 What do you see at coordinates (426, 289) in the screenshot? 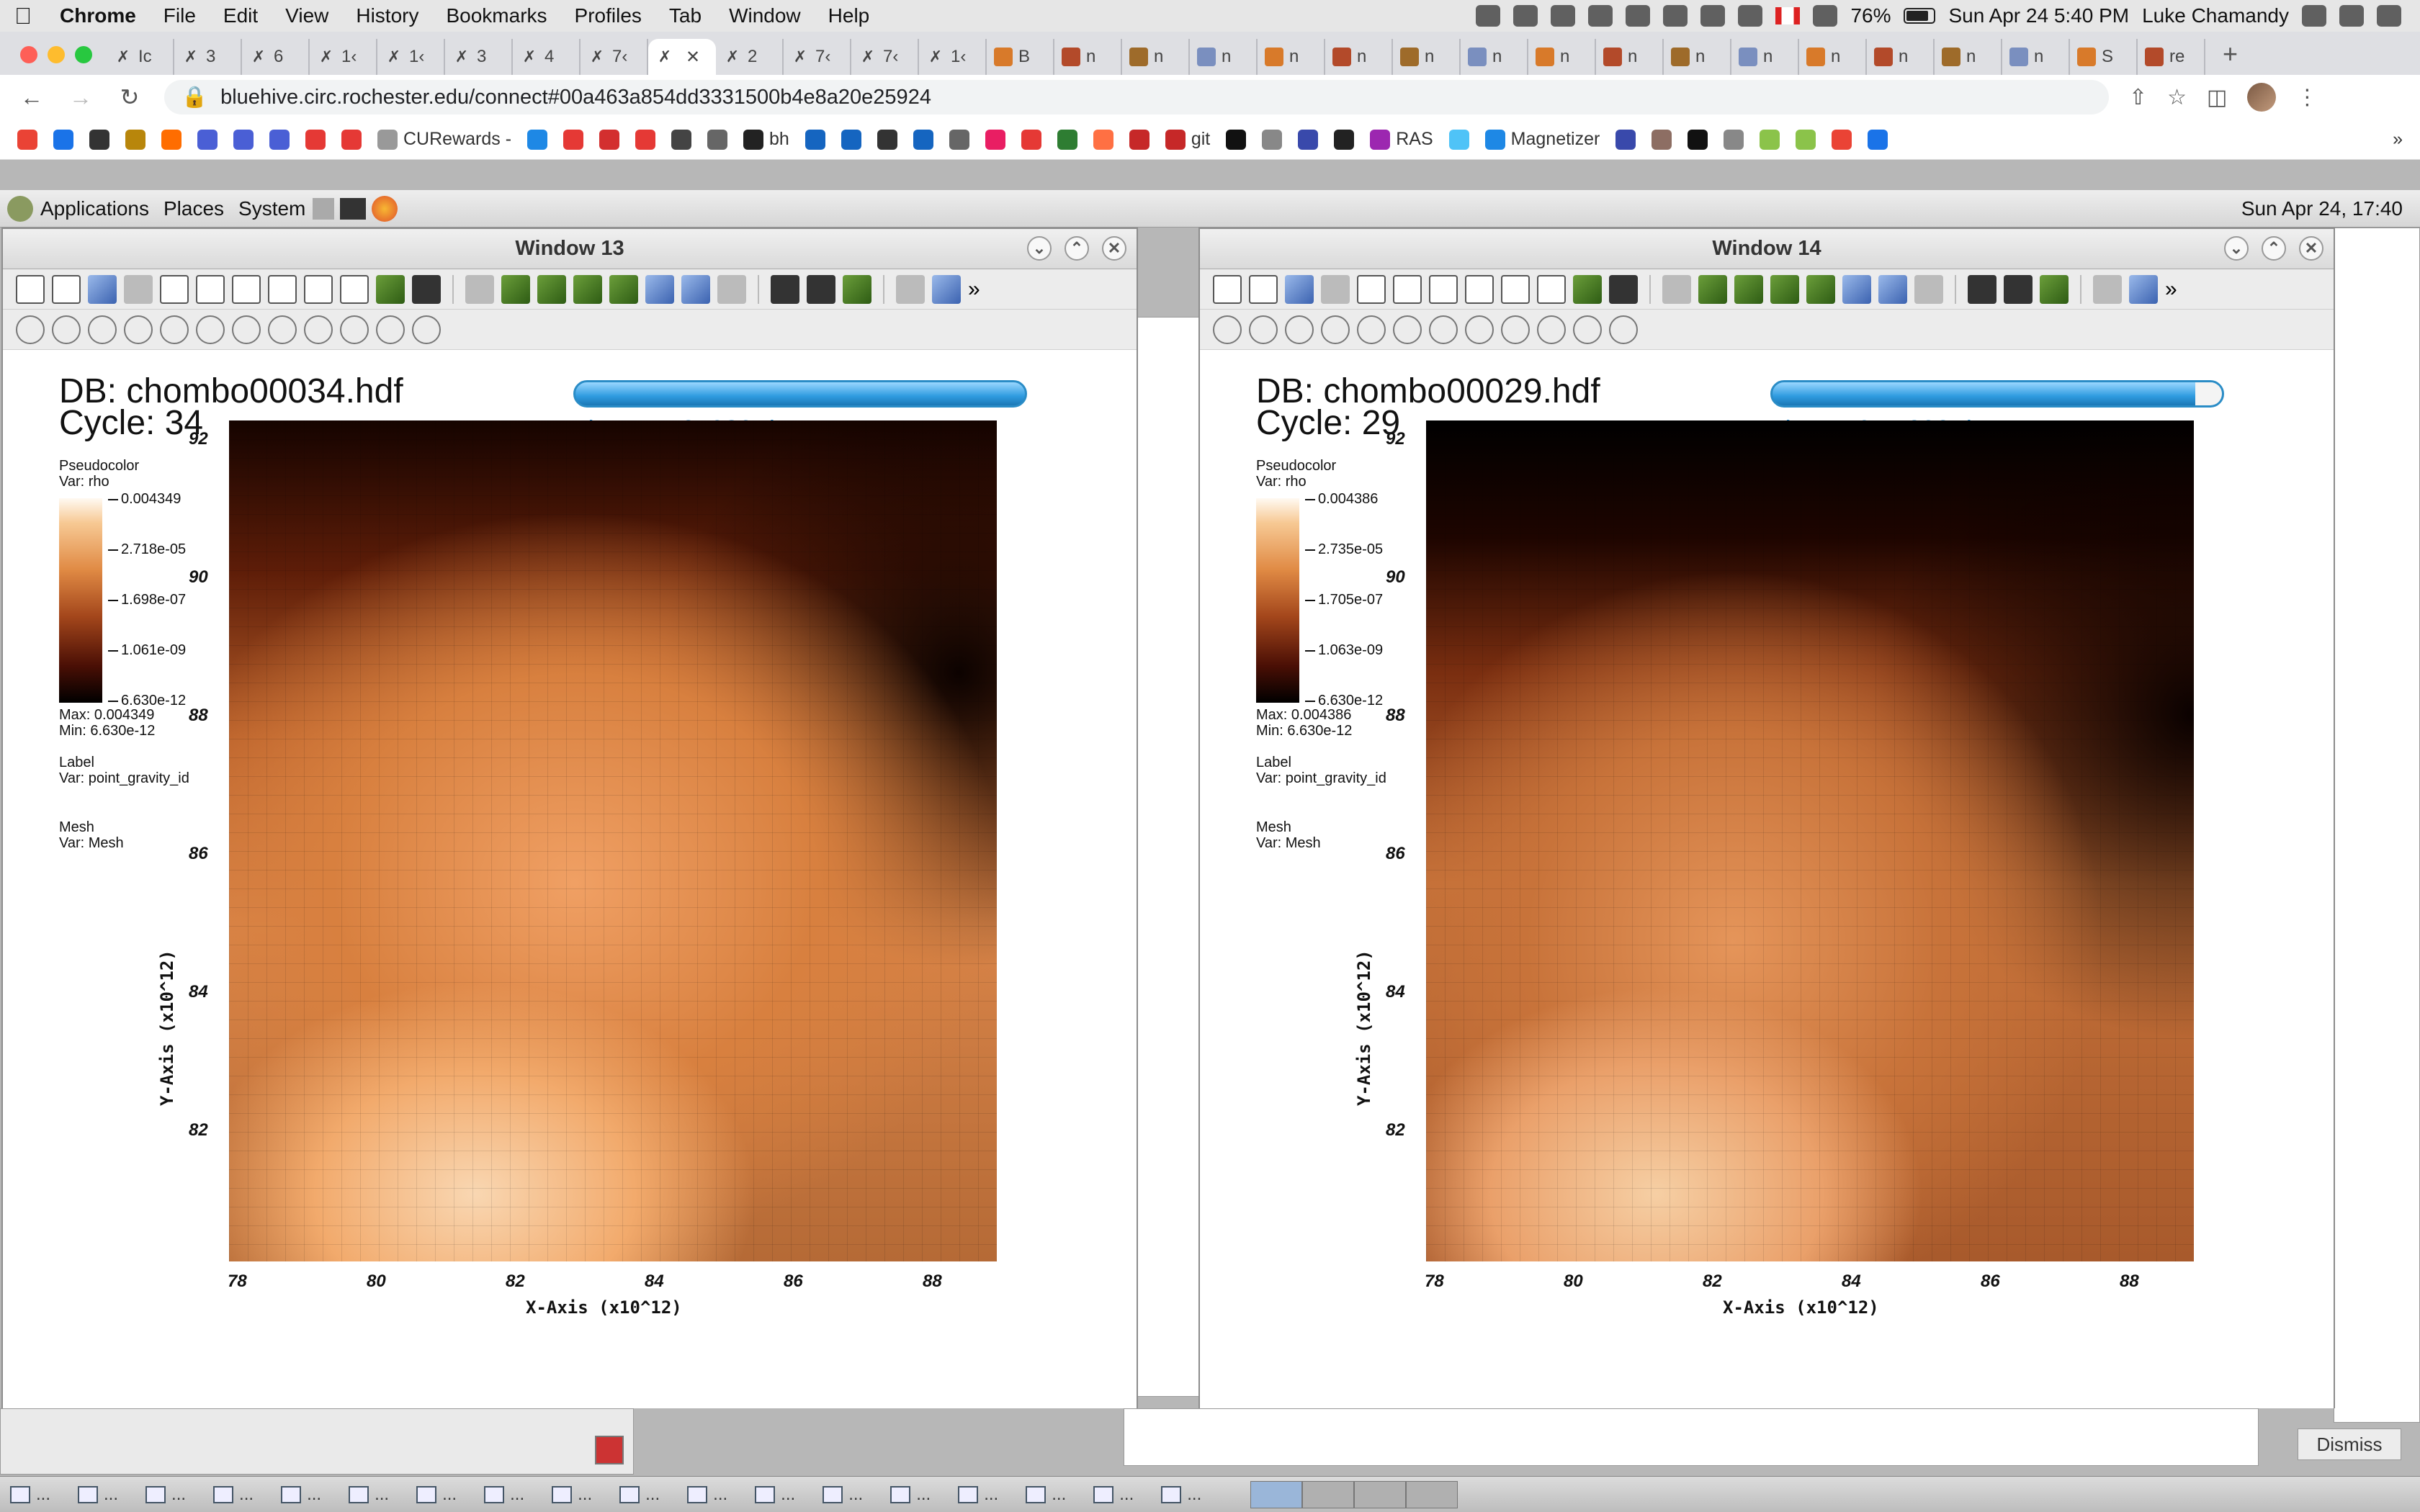
I see `invert-icon` at bounding box center [426, 289].